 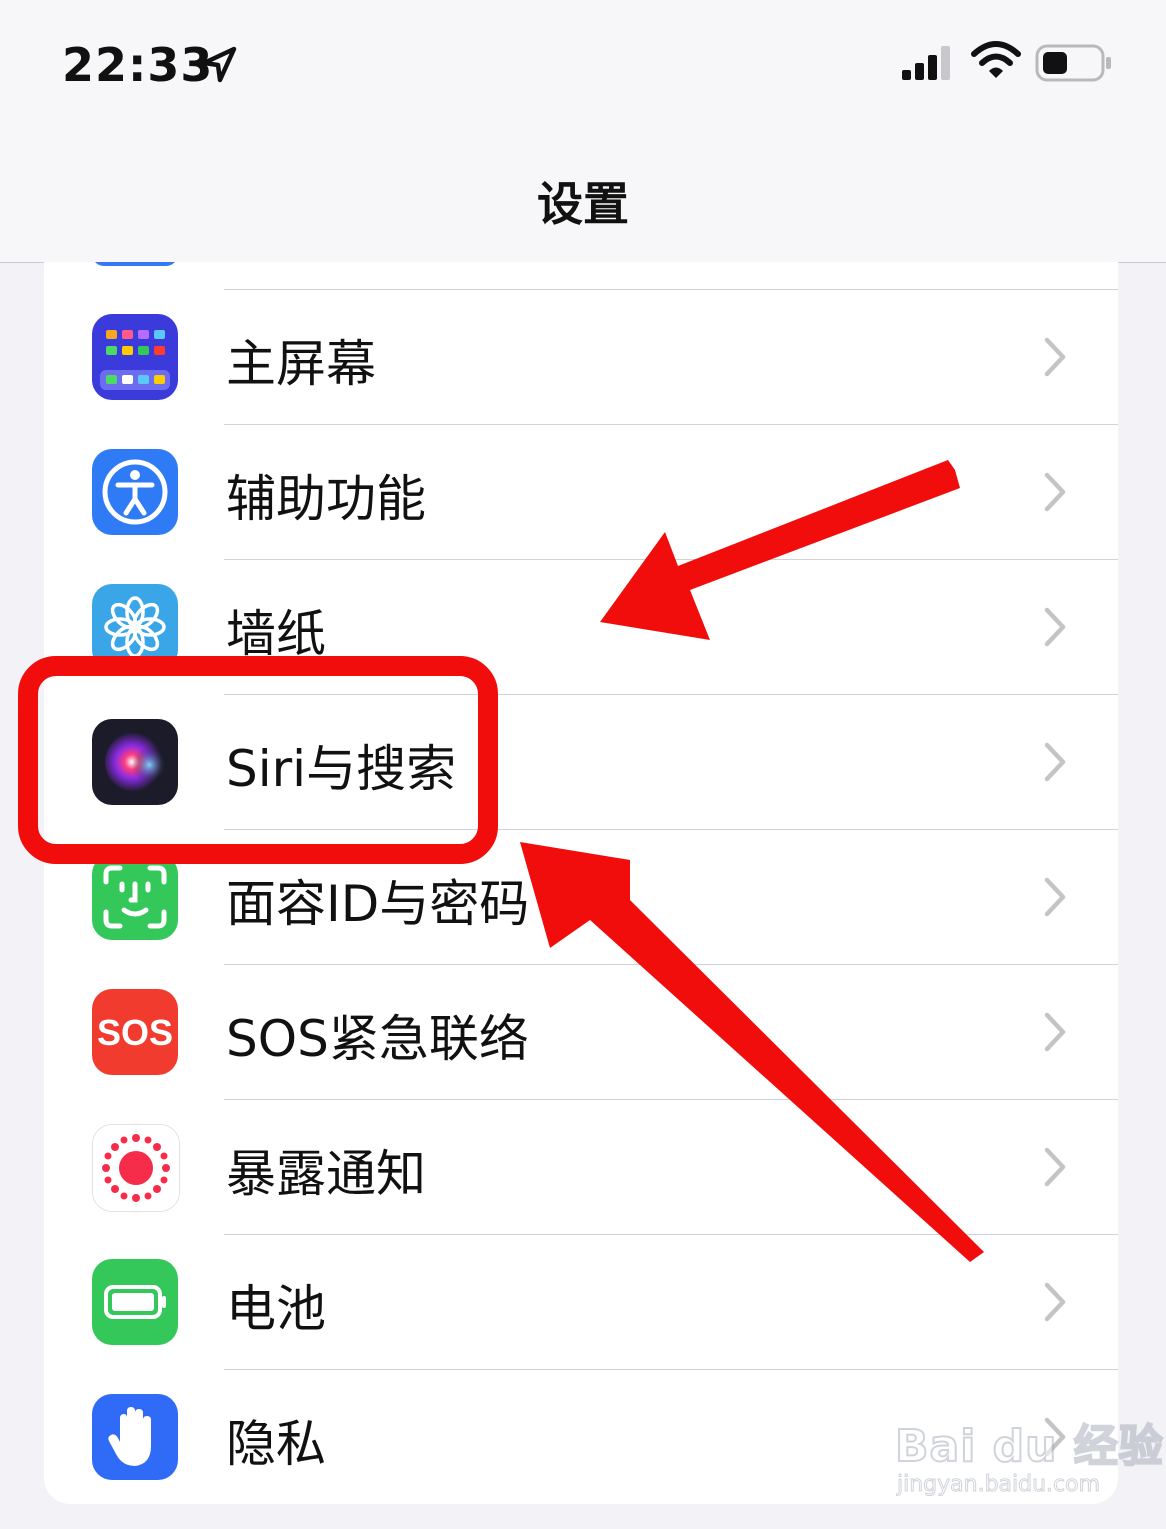 I want to click on baidu-jingyan-watermark: Bai du 经验 jingyan.baidu.com, so click(x=1029, y=1455).